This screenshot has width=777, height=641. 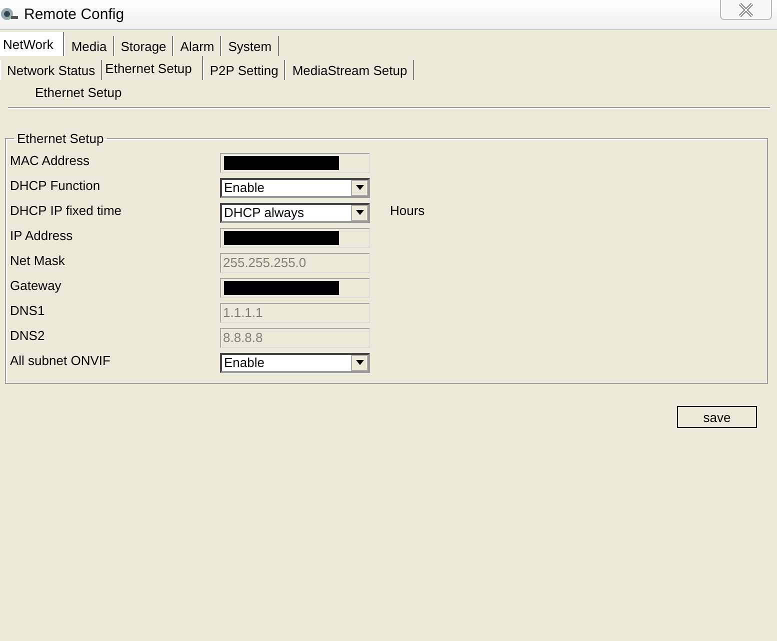 I want to click on field-label: DHCP Function, so click(x=56, y=185).